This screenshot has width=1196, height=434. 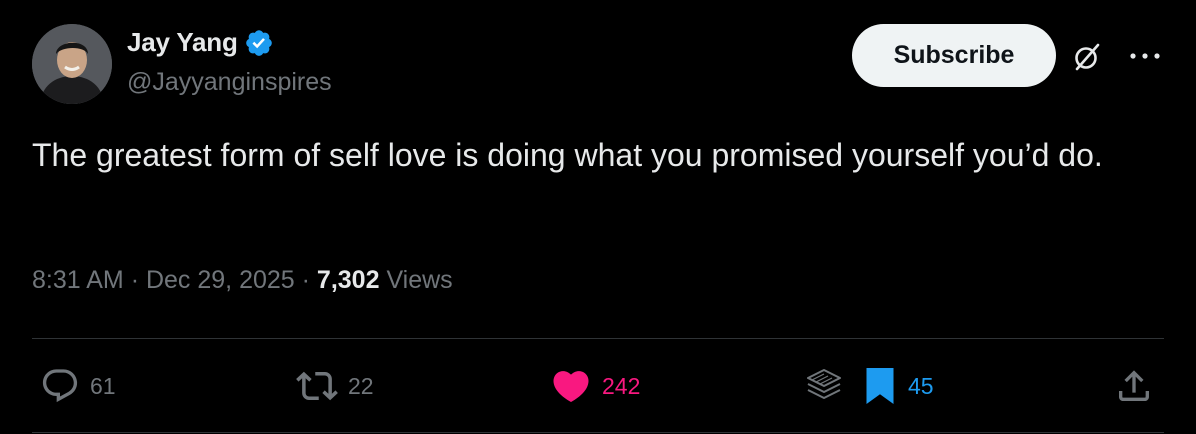 What do you see at coordinates (1087, 57) in the screenshot?
I see `slashed-circle-icon` at bounding box center [1087, 57].